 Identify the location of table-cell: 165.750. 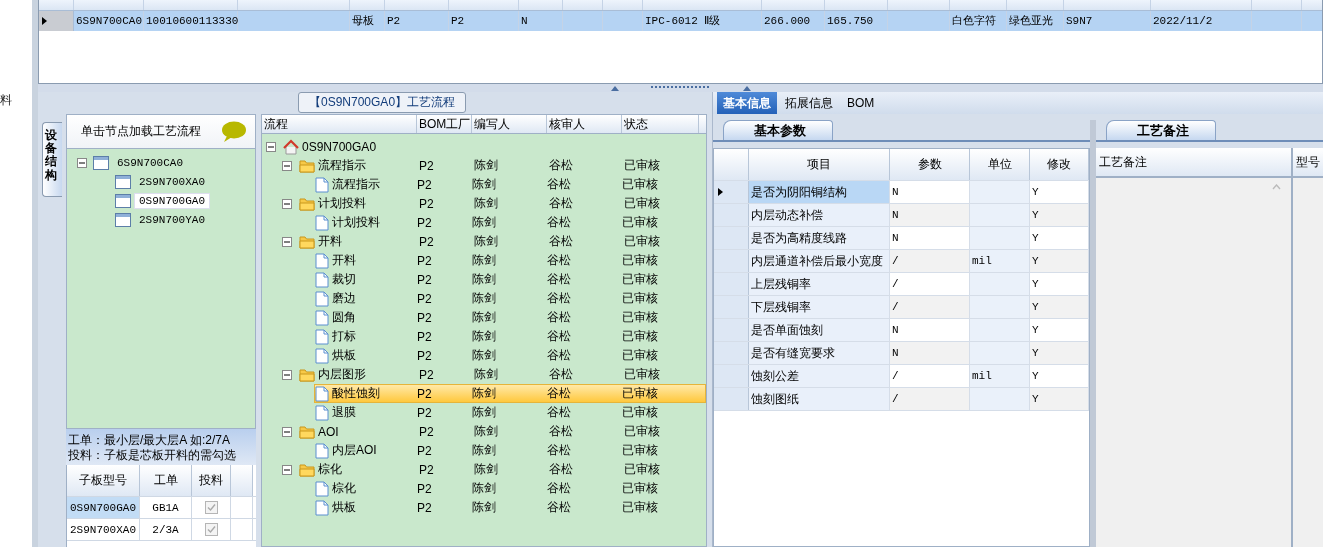
(856, 21).